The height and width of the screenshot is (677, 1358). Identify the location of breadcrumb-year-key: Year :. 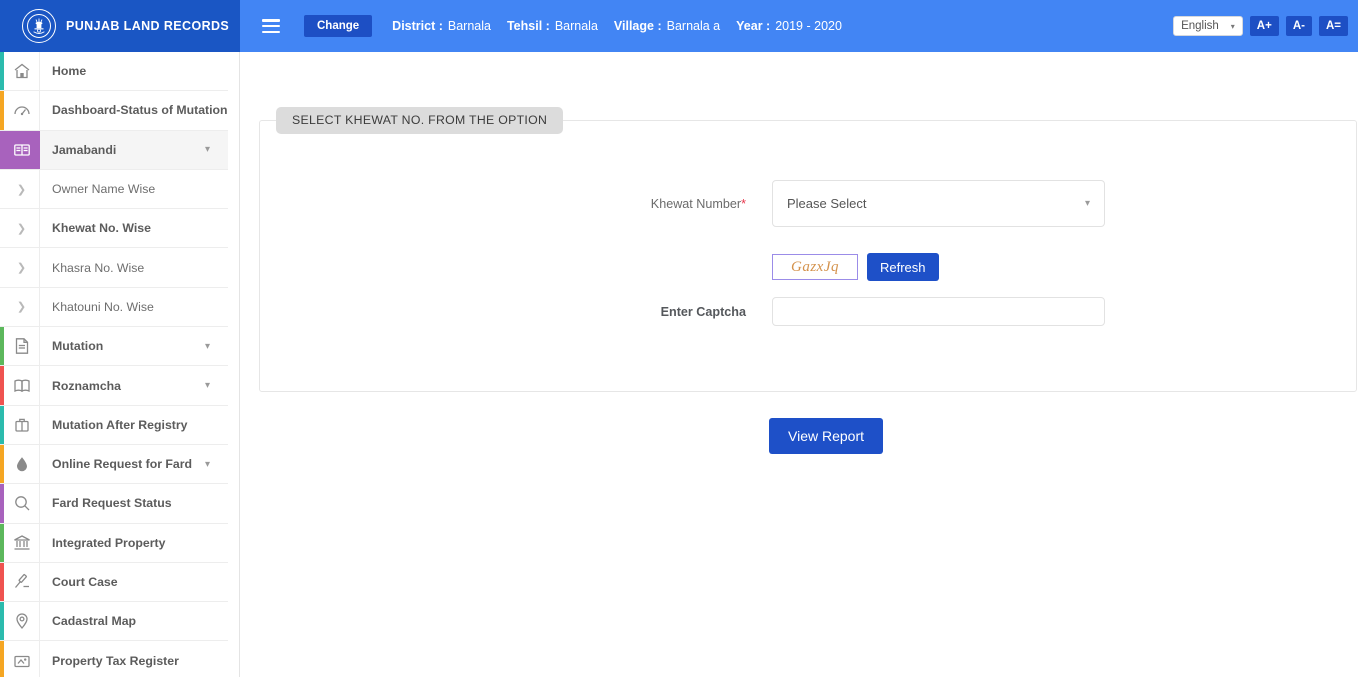
(753, 26).